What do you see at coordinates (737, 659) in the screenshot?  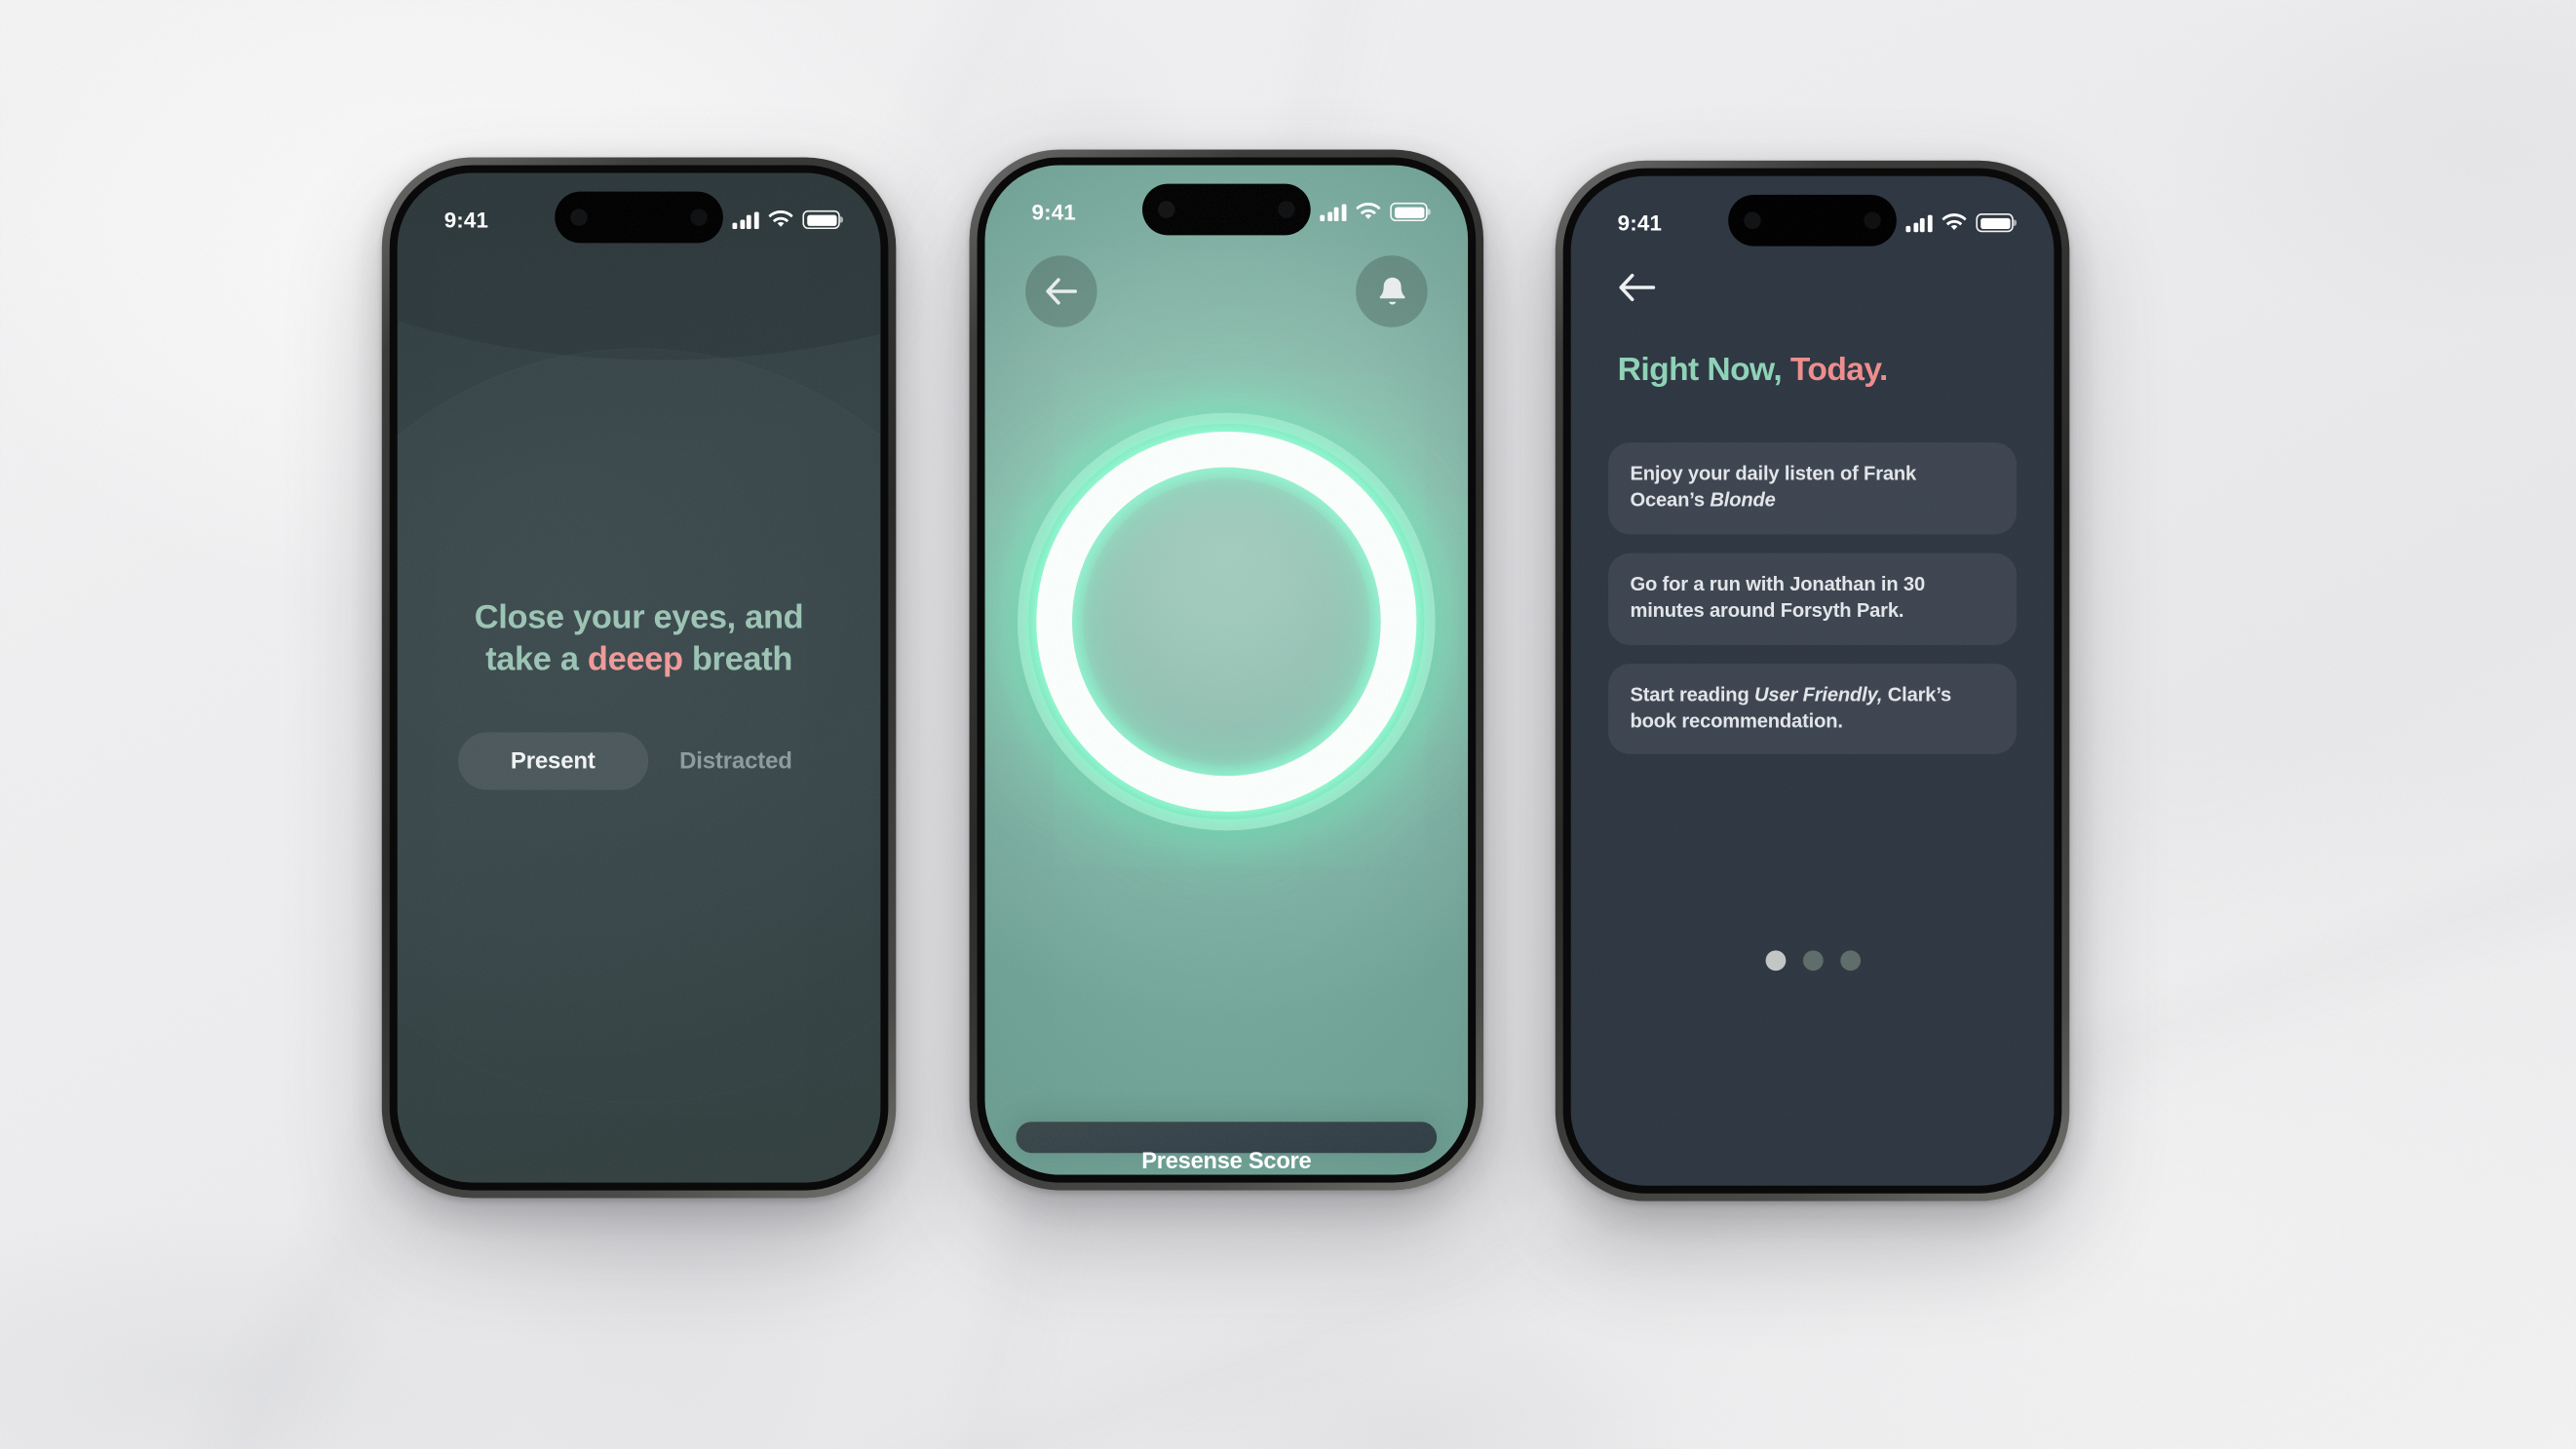 I see `breath-headline-line-2-post: breath` at bounding box center [737, 659].